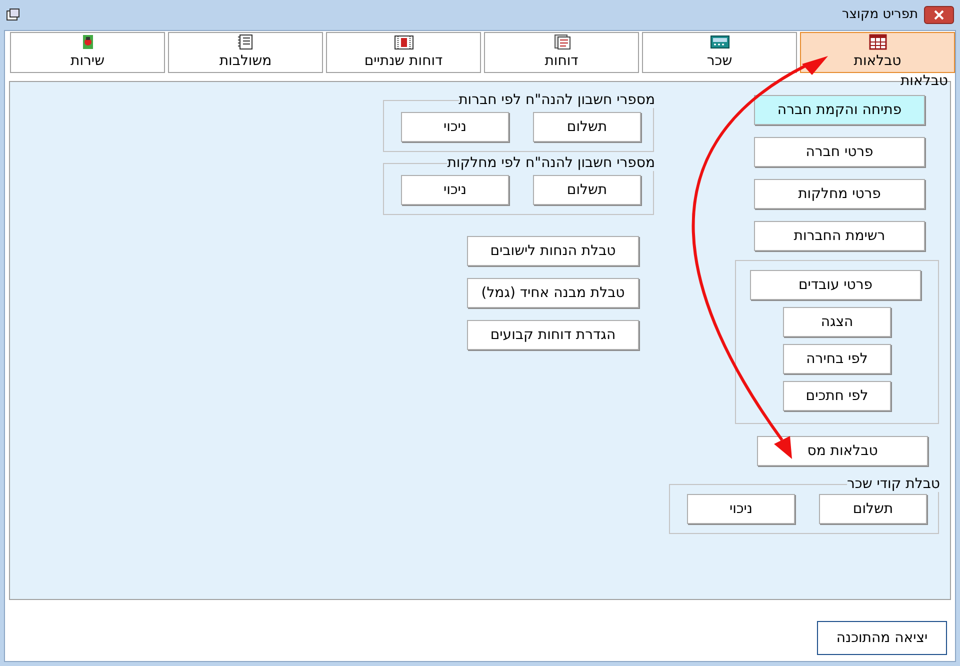 The width and height of the screenshot is (960, 666). What do you see at coordinates (837, 322) in the screenshot?
I see `menu-button: הצגה` at bounding box center [837, 322].